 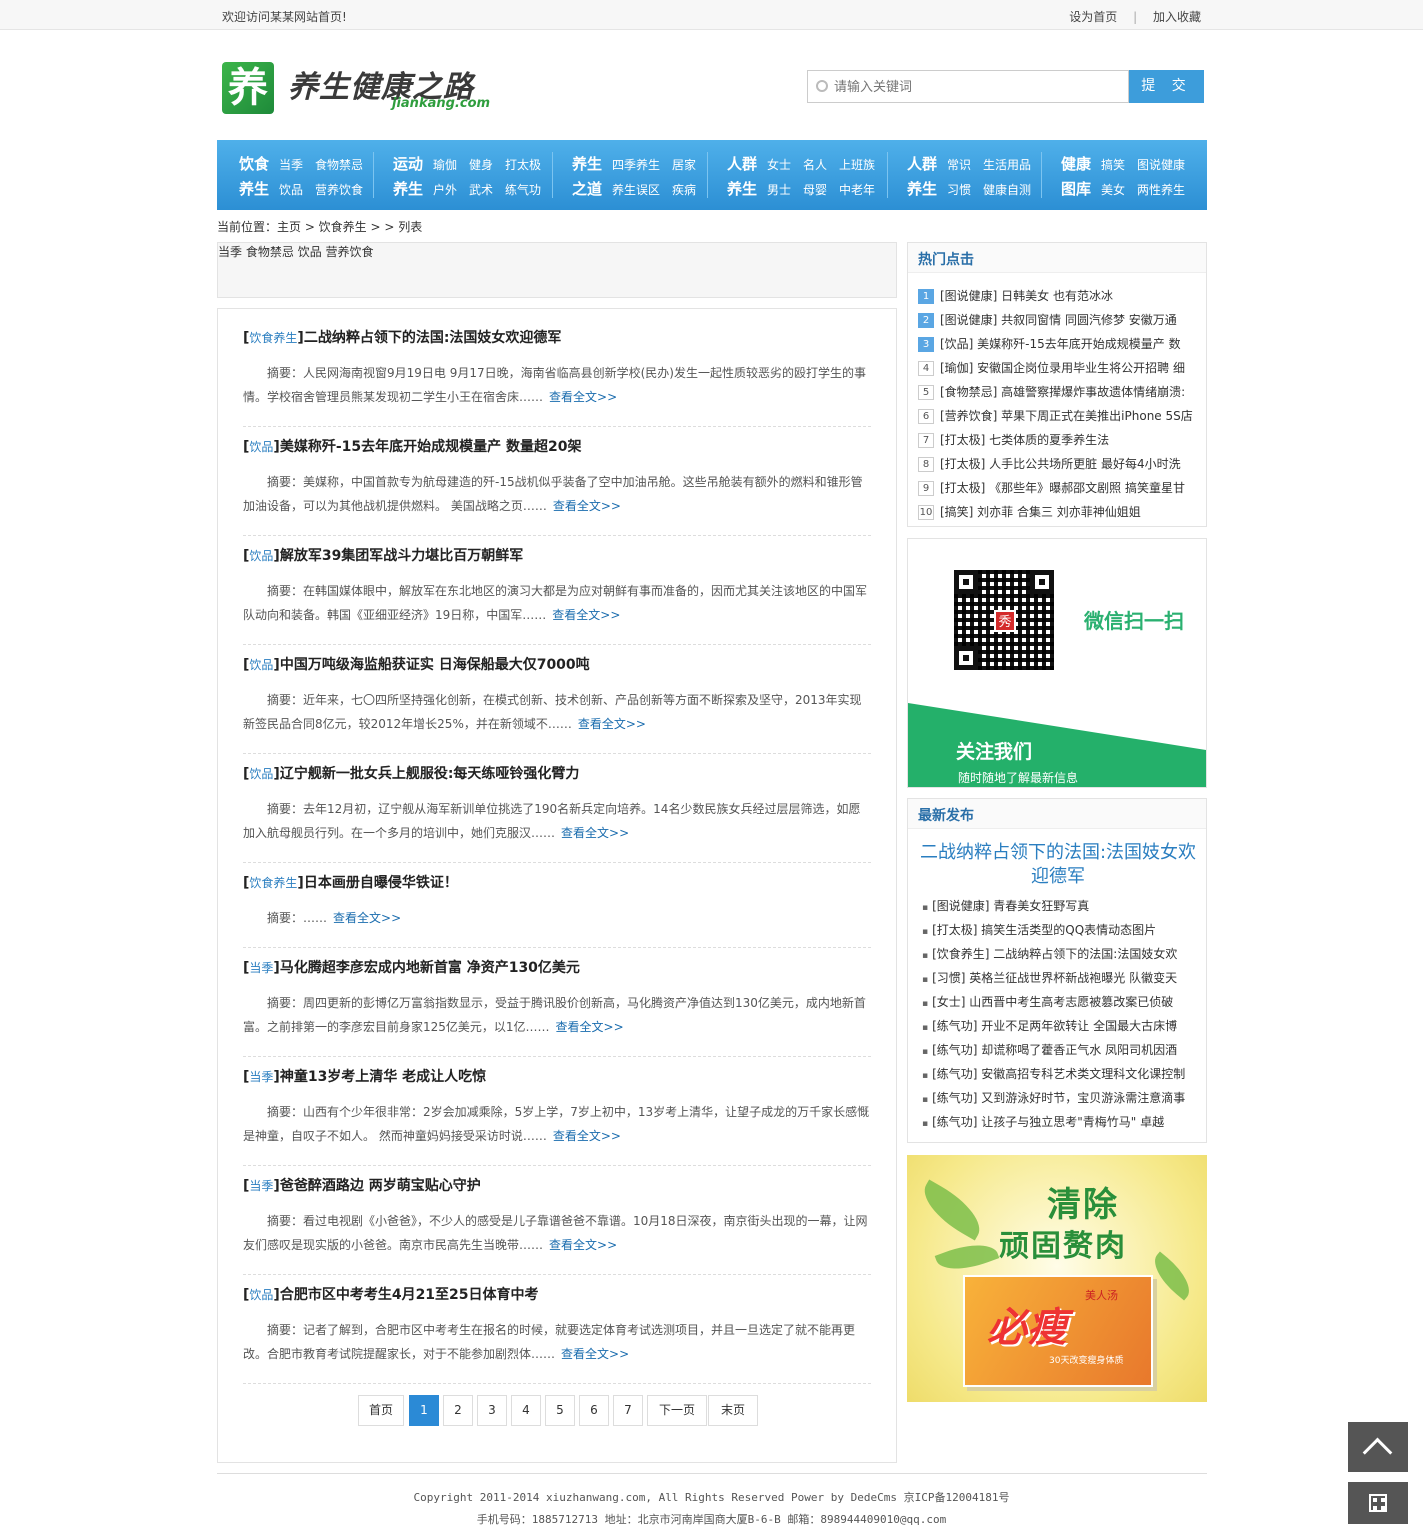 I want to click on nav-link: 户外, so click(x=445, y=189).